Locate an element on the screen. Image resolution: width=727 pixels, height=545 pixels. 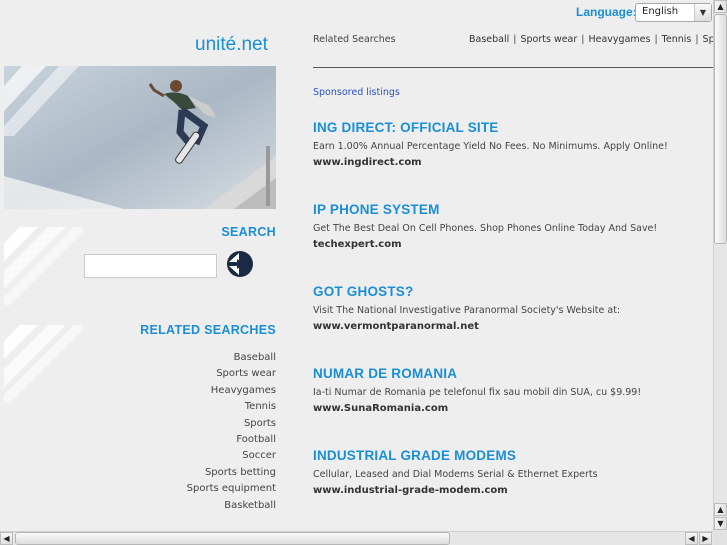
site-logo: unité.net is located at coordinates (231, 45).